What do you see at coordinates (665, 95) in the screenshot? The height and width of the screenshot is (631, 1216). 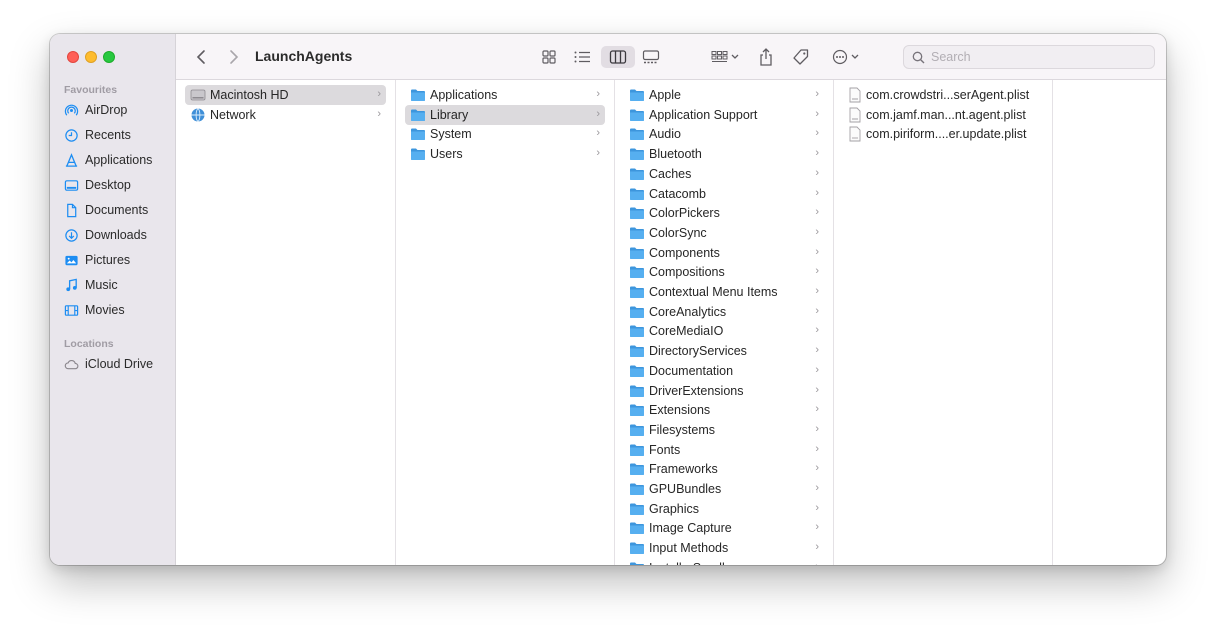 I see `item-label: Apple` at bounding box center [665, 95].